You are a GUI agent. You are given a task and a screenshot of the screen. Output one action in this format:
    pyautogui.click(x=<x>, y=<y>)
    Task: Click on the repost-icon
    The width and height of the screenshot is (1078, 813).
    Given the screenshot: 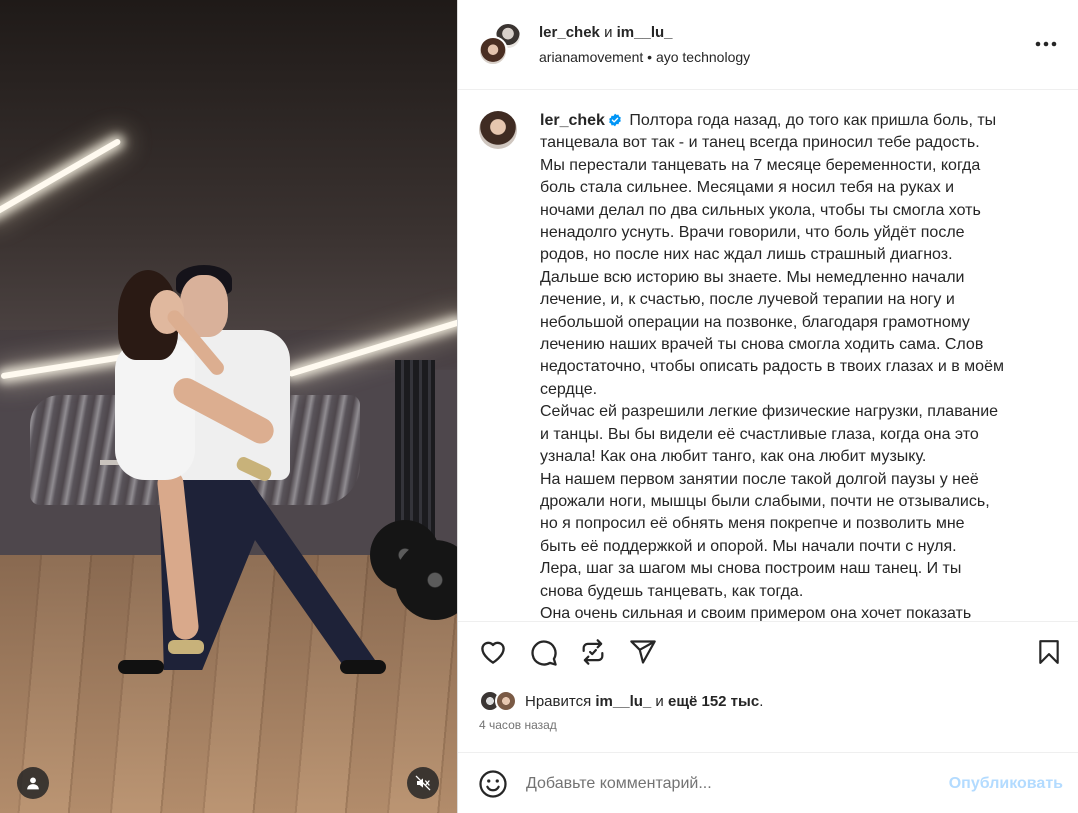 What is the action you would take?
    pyautogui.click(x=593, y=652)
    